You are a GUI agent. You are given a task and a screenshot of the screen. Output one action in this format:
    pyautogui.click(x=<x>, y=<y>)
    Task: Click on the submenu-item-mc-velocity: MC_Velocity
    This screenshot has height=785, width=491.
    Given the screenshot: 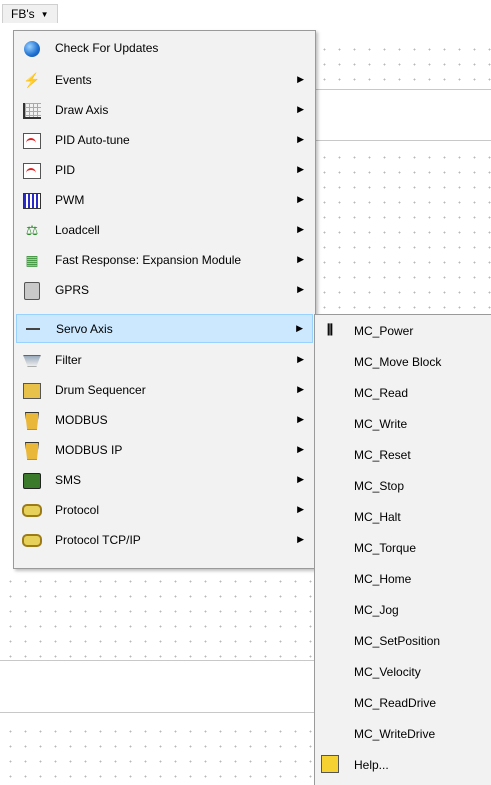 What is the action you would take?
    pyautogui.click(x=403, y=671)
    